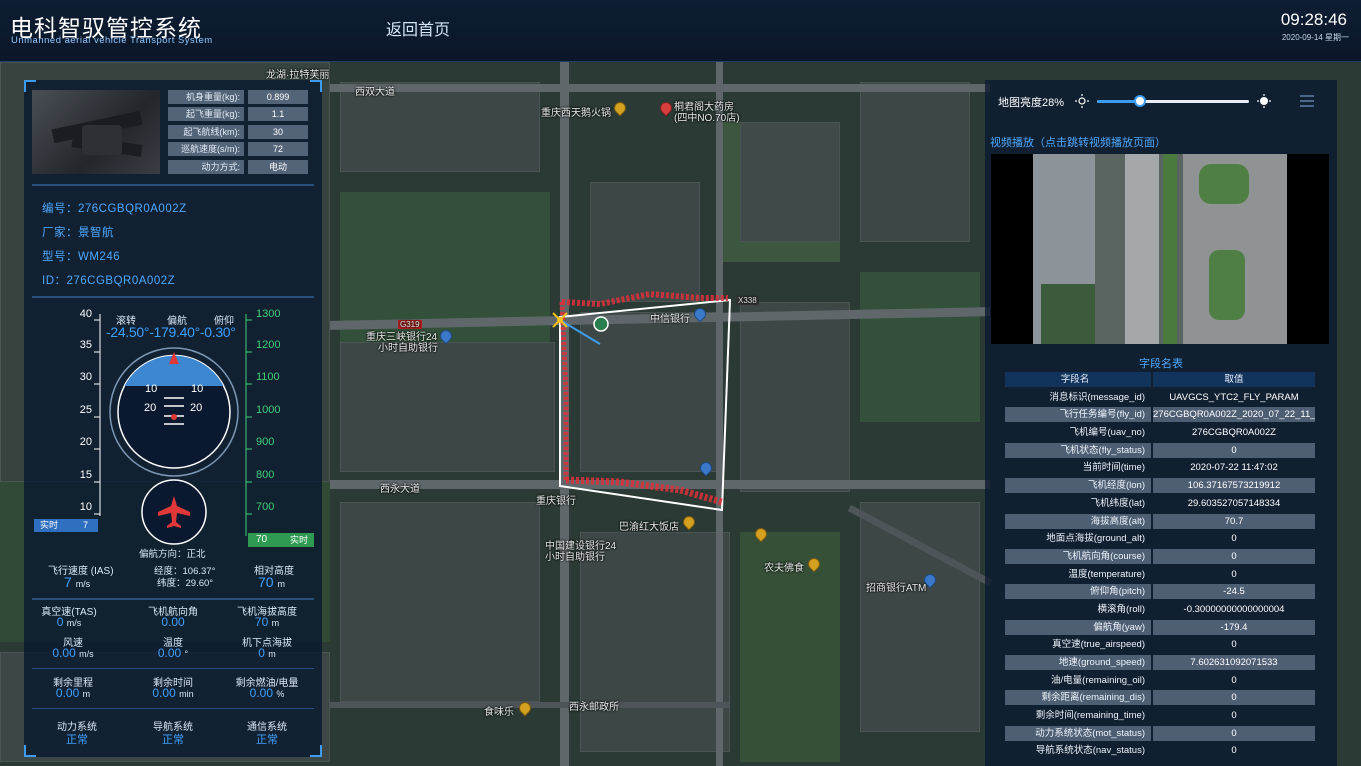 Image resolution: width=1361 pixels, height=766 pixels. What do you see at coordinates (1171, 681) in the screenshot?
I see `table-row: 油/电量(remaining_oil) 0` at bounding box center [1171, 681].